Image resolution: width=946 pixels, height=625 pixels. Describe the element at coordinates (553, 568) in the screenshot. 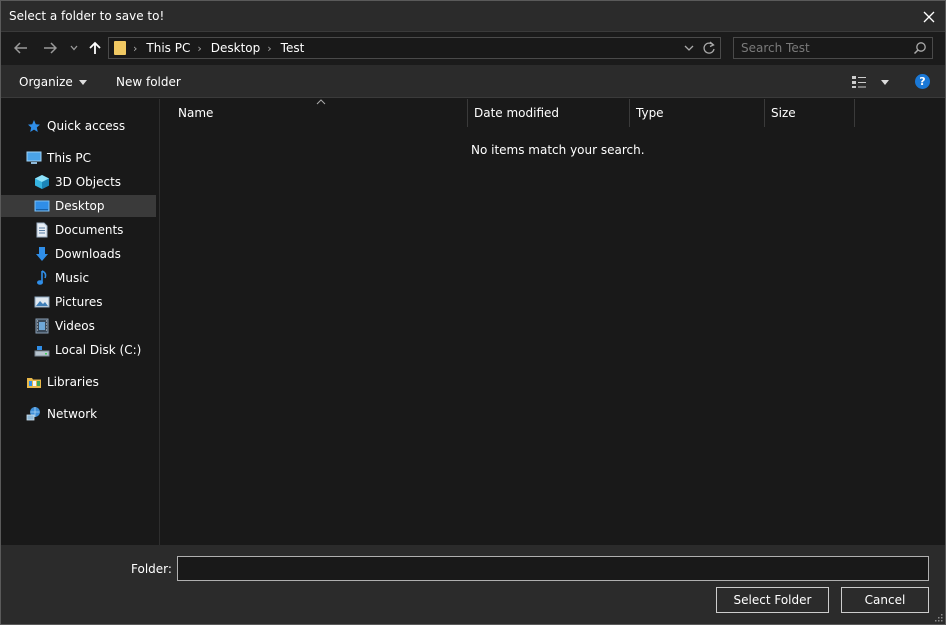

I see `folder-name-input` at that location.